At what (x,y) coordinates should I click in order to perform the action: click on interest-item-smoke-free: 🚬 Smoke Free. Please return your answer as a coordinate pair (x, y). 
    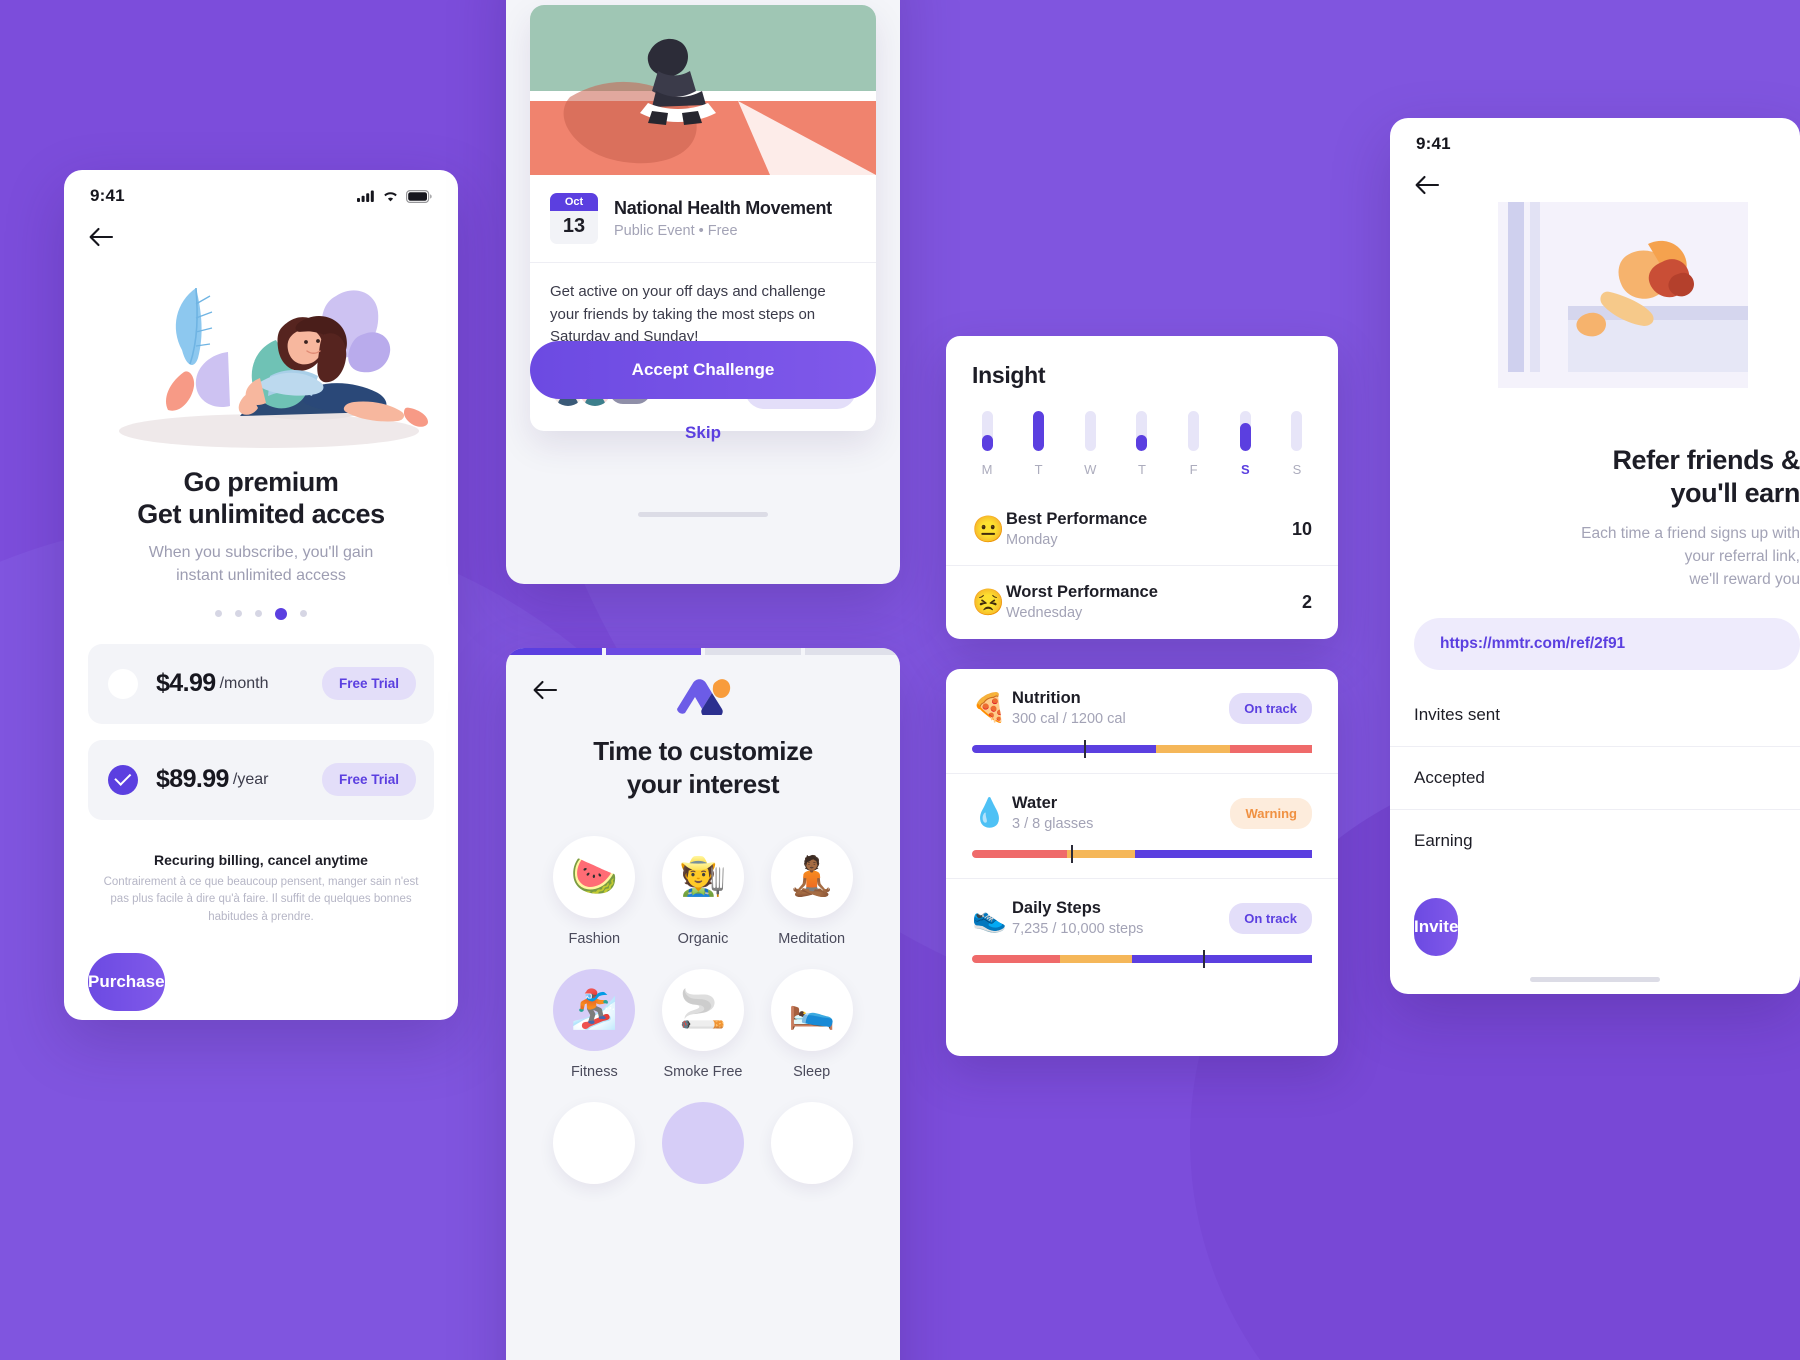
    Looking at the image, I should click on (703, 1024).